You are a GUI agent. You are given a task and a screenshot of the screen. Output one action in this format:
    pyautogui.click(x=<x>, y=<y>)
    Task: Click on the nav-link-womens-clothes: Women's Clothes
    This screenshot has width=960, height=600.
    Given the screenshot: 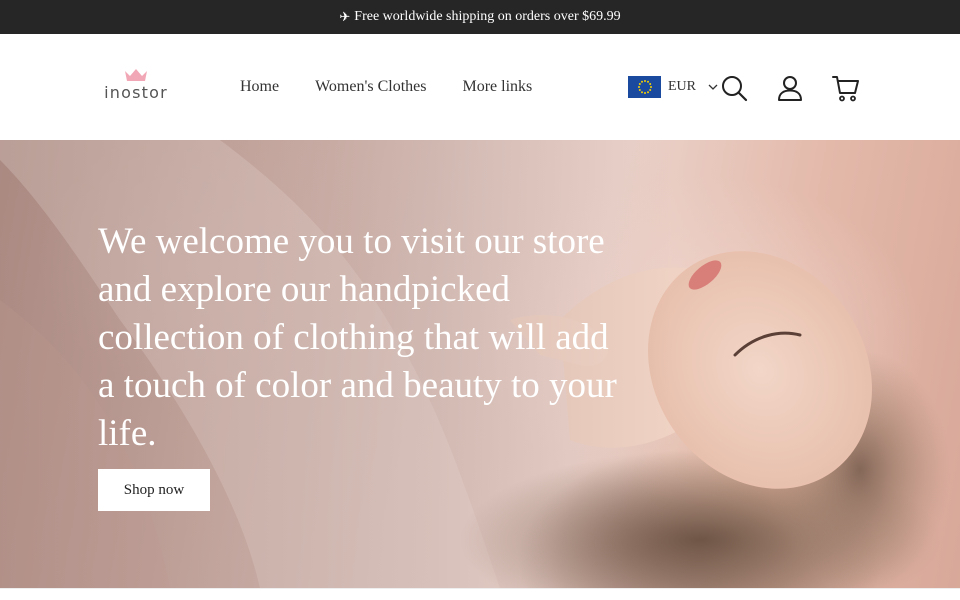 What is the action you would take?
    pyautogui.click(x=370, y=87)
    